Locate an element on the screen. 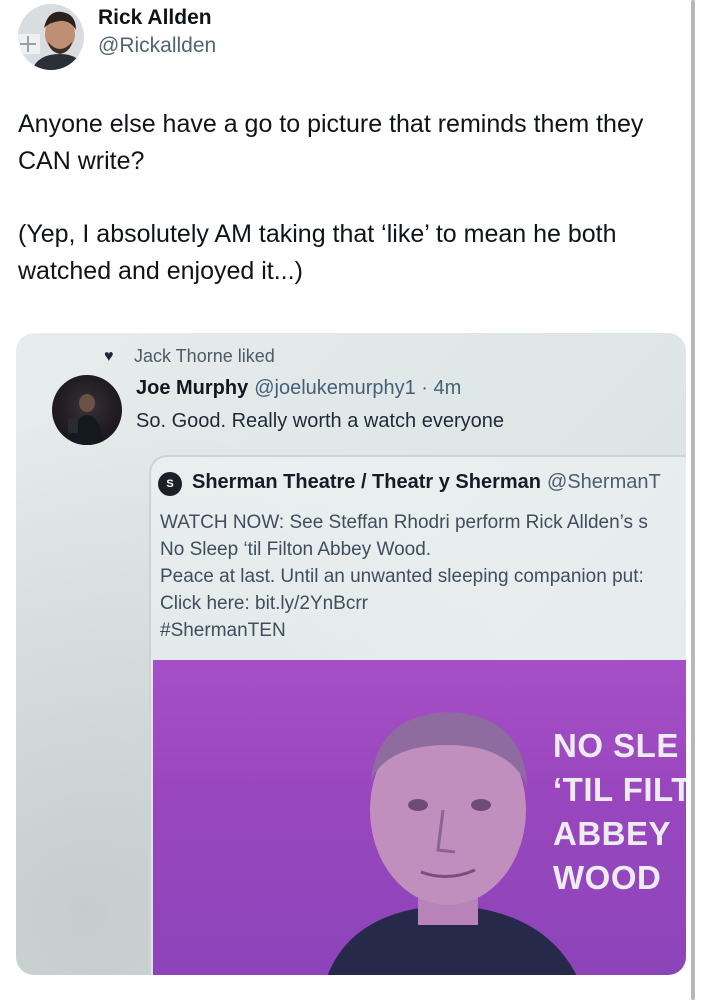 This screenshot has width=701, height=1000. promo-title-line: NO SLE is located at coordinates (616, 745).